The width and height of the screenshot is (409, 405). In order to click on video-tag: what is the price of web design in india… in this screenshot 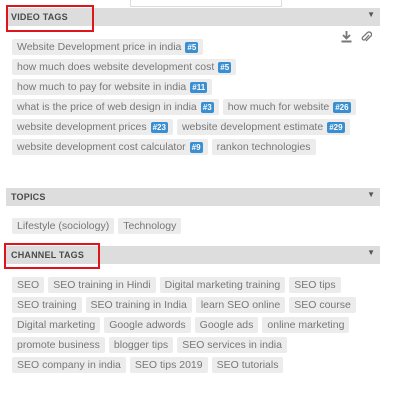, I will do `click(115, 107)`.